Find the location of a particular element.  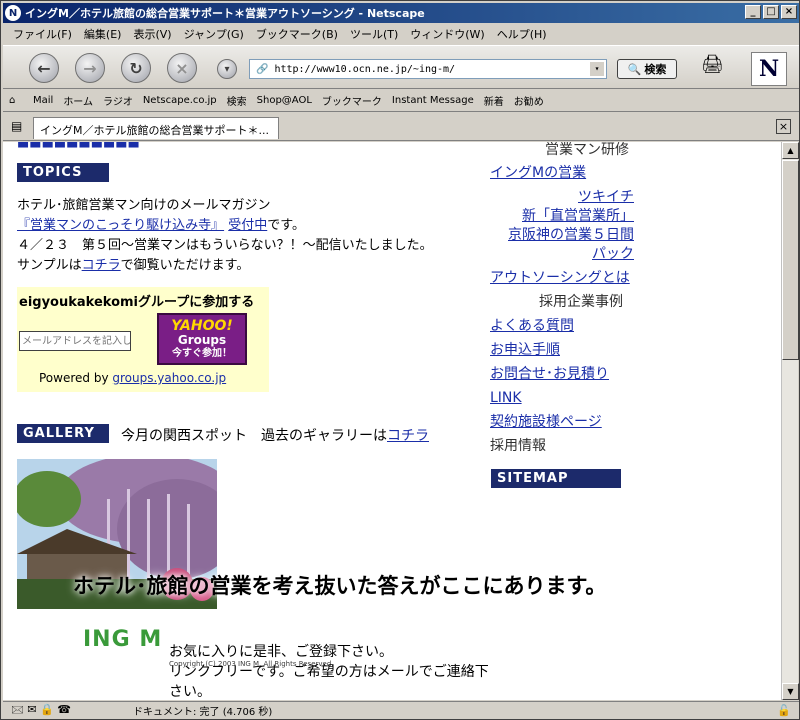

back-button: ← is located at coordinates (44, 68).